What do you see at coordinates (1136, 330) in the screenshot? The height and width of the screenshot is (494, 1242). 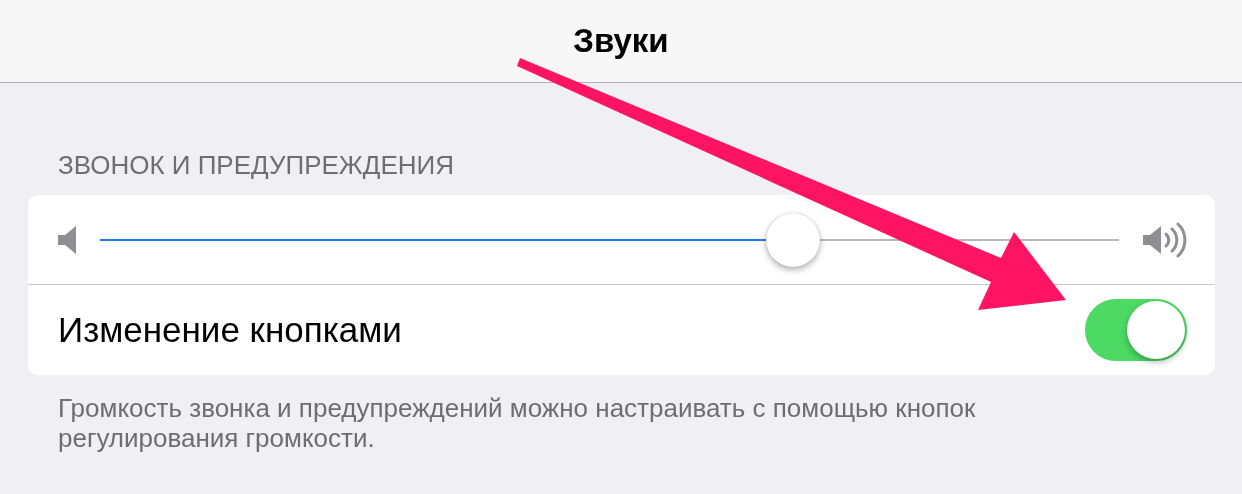 I see `toggle-switch` at bounding box center [1136, 330].